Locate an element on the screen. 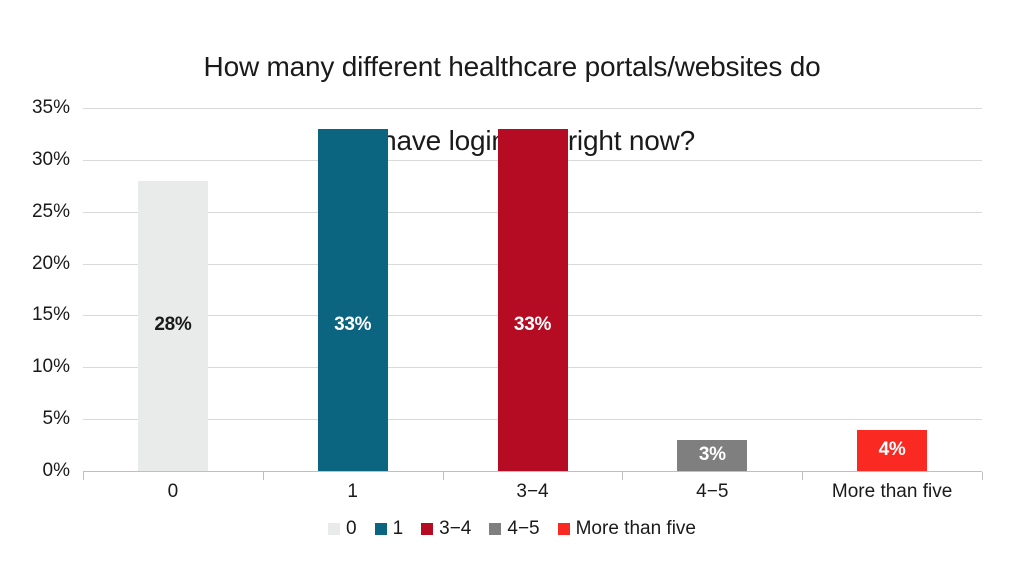 The image size is (1024, 573). bar: 3% is located at coordinates (712, 455).